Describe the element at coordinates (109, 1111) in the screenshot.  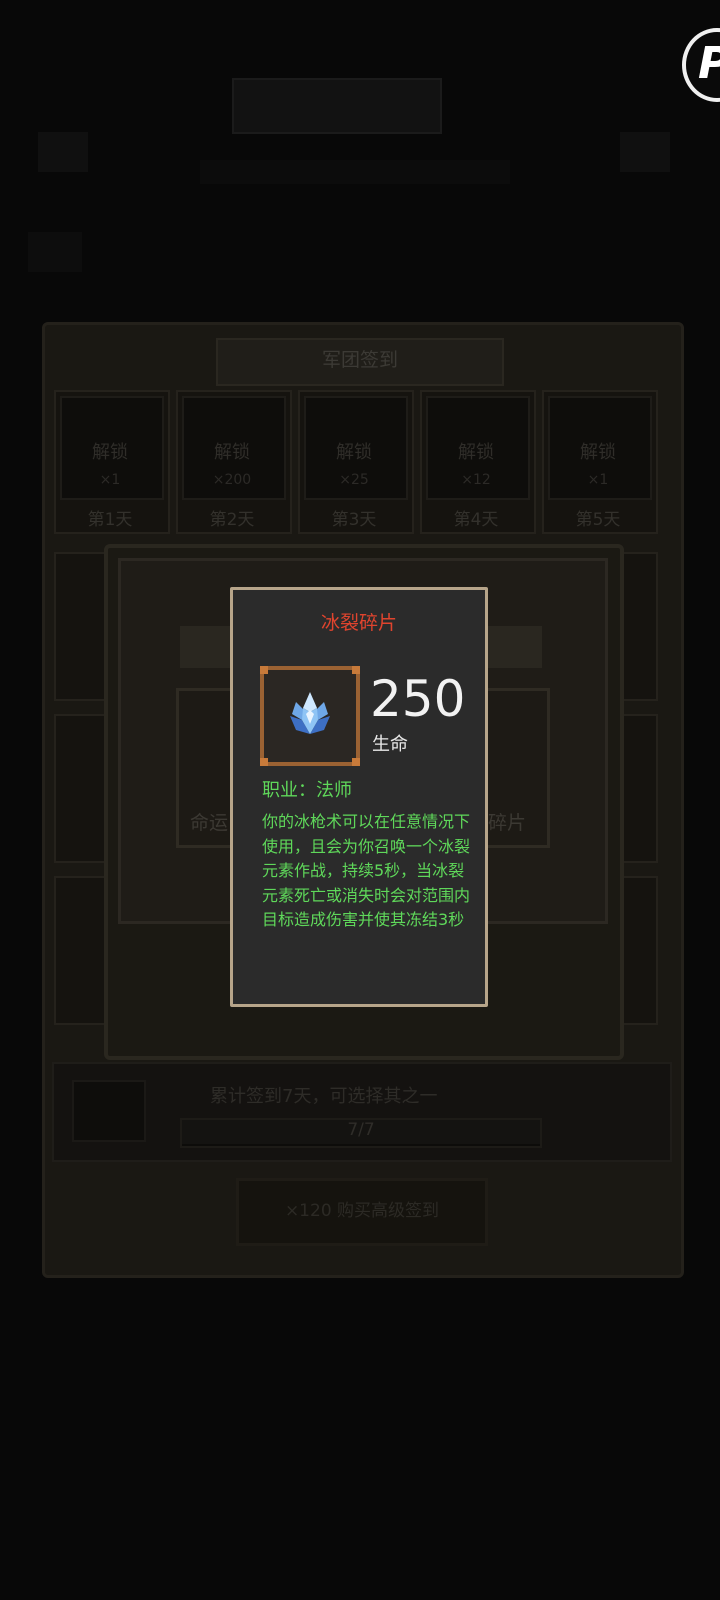
I see `chest-icon` at that location.